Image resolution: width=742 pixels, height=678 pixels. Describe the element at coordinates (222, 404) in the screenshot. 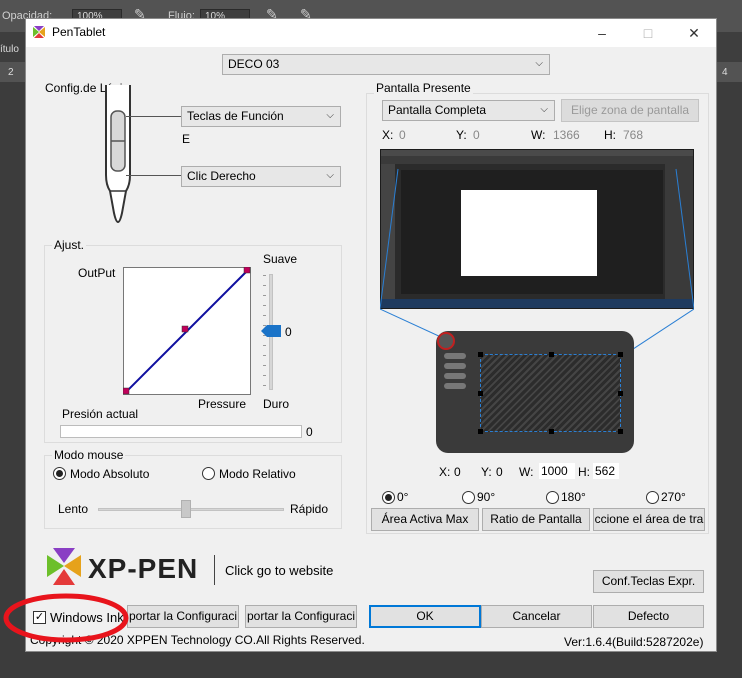

I see `pressure-axis-label: Pressure` at that location.